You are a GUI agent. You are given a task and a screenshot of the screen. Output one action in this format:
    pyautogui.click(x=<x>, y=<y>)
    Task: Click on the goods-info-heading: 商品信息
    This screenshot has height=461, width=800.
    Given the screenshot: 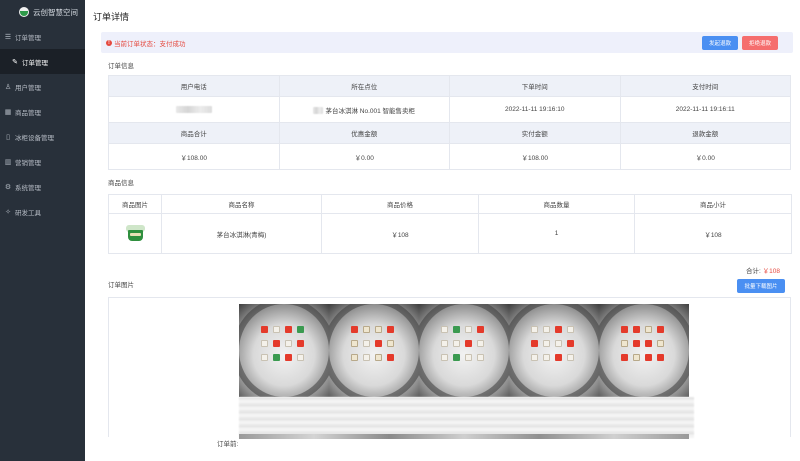 What is the action you would take?
    pyautogui.click(x=121, y=183)
    